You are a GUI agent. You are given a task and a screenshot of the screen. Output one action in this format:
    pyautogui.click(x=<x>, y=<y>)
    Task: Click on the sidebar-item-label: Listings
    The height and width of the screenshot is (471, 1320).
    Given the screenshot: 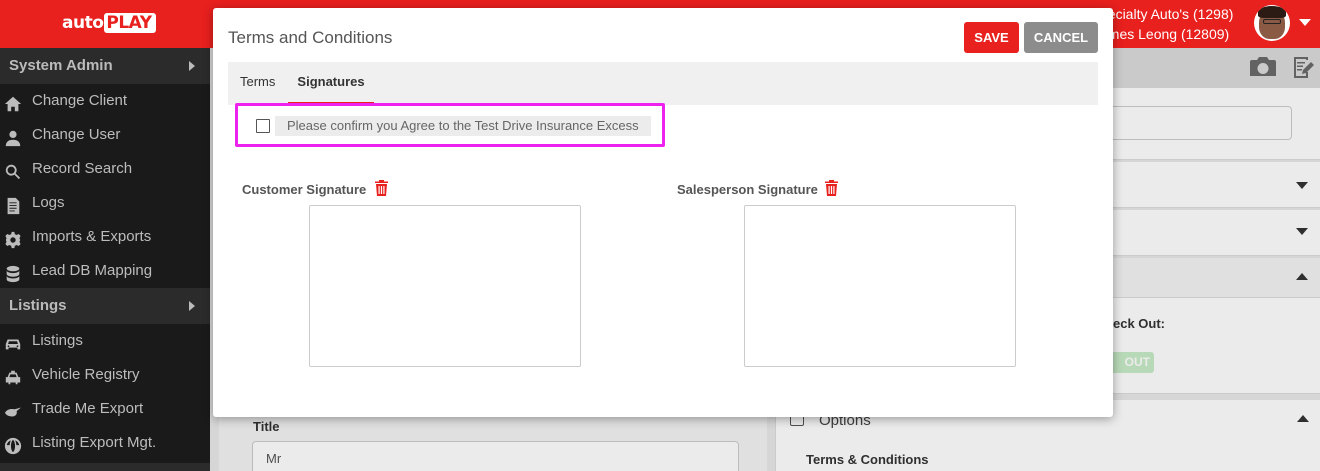 What is the action you would take?
    pyautogui.click(x=57, y=340)
    